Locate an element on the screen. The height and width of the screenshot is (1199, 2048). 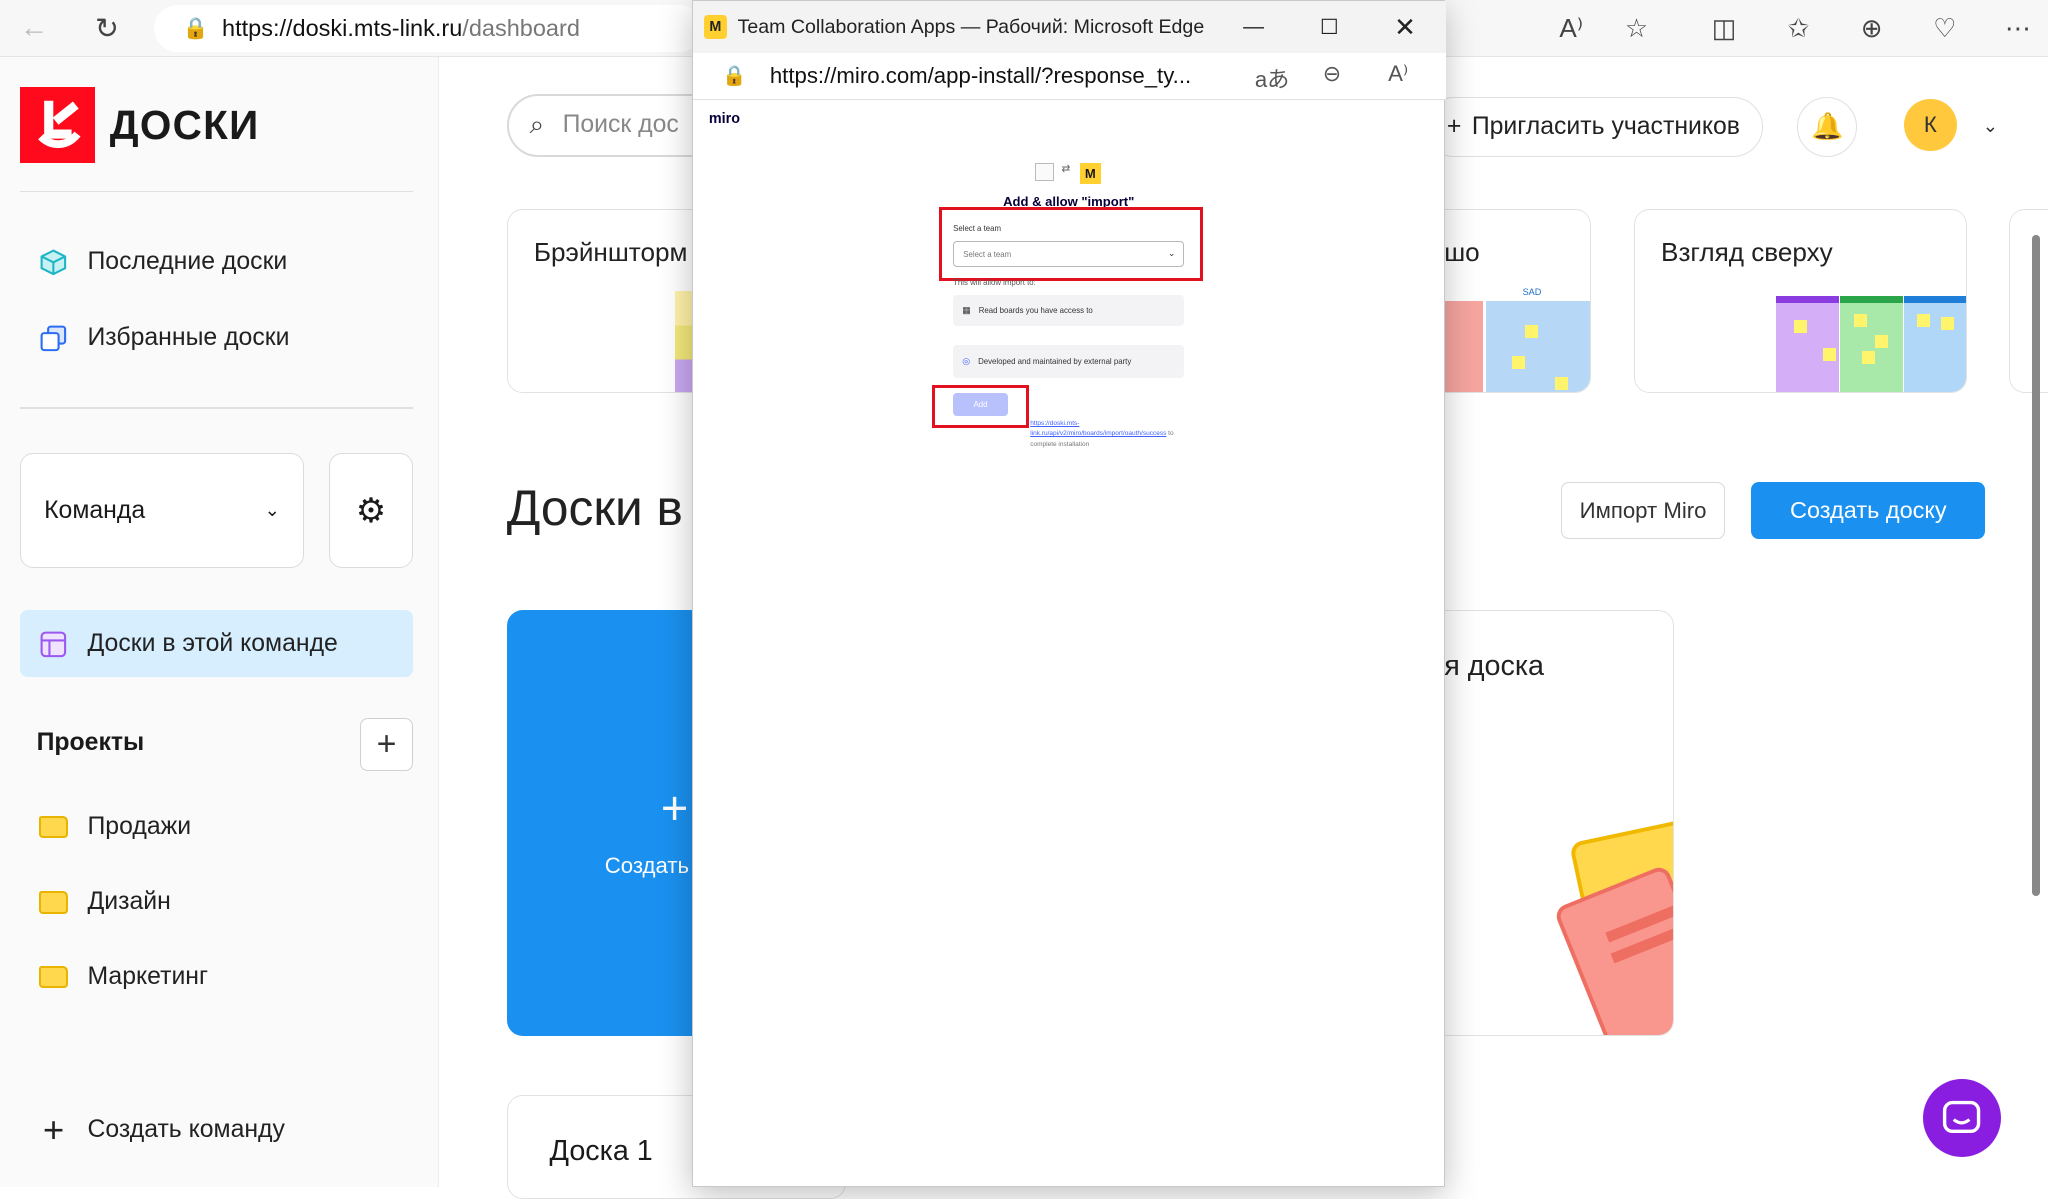
collections-icon: ⊕ is located at coordinates (1871, 28).